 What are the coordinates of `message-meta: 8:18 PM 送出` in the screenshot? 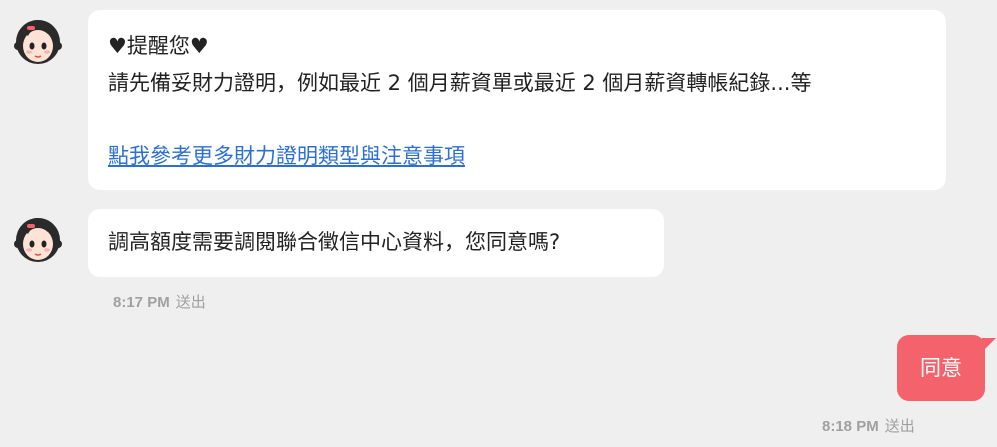 It's located at (868, 425).